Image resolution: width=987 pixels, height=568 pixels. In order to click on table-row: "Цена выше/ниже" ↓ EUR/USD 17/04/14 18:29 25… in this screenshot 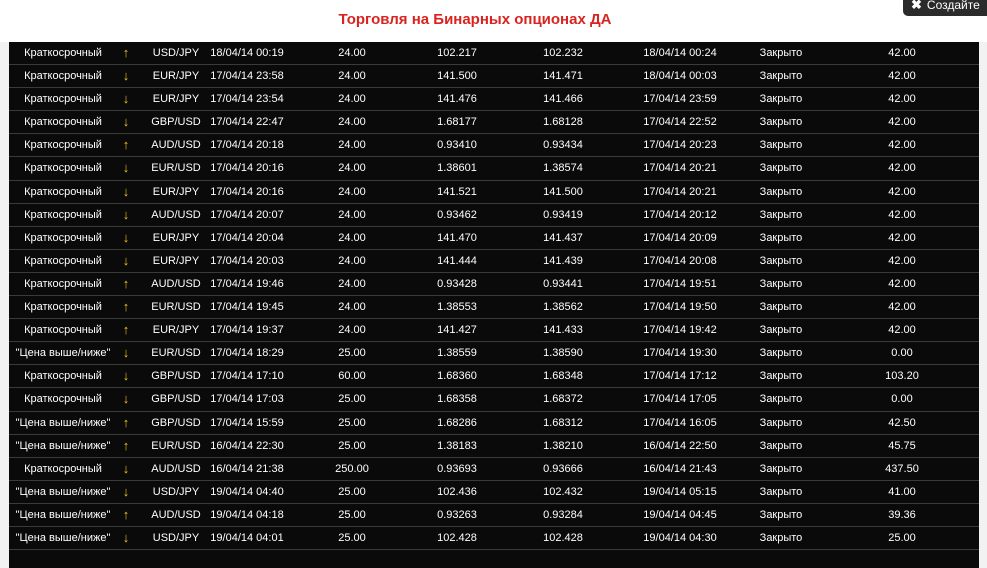, I will do `click(494, 354)`.